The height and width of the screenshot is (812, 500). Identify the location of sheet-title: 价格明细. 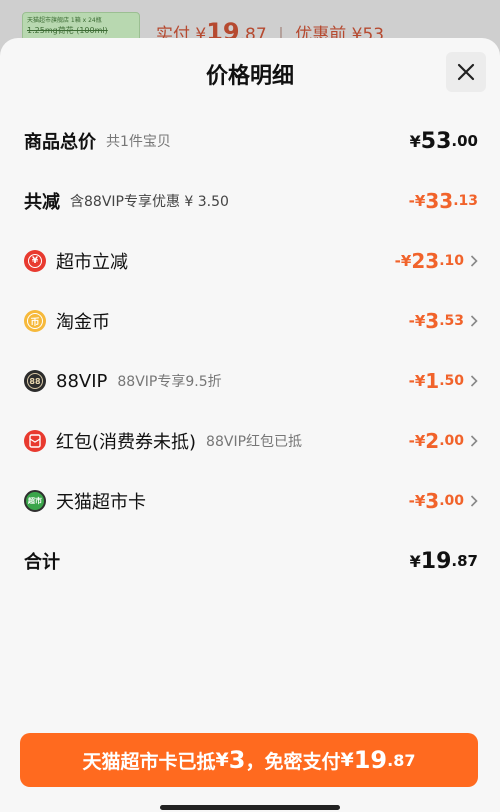
(249, 76).